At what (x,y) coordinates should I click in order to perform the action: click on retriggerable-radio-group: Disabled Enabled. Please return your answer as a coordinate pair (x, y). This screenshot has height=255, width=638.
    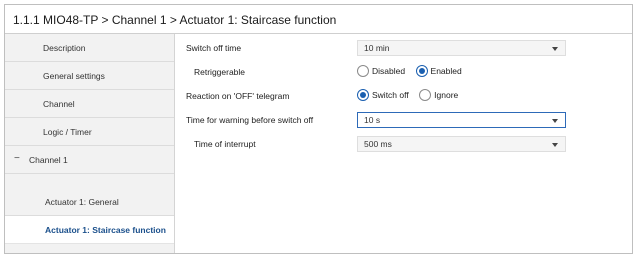
    Looking at the image, I should click on (412, 72).